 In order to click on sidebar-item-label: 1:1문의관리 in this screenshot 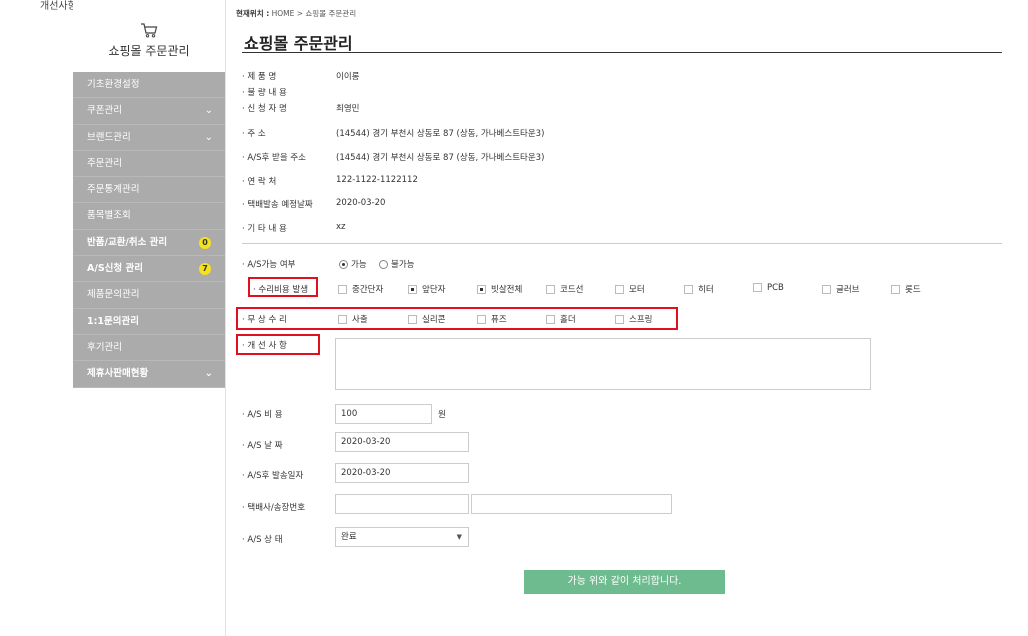, I will do `click(113, 321)`.